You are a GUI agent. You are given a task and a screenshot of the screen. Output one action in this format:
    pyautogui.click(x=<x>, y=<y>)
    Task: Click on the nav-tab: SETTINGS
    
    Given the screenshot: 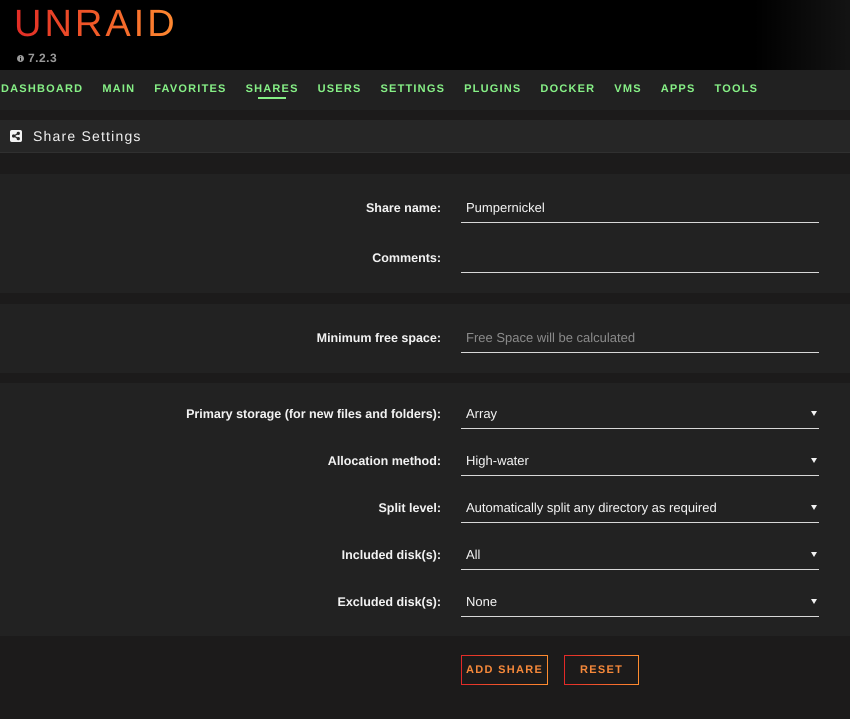 What is the action you would take?
    pyautogui.click(x=413, y=90)
    